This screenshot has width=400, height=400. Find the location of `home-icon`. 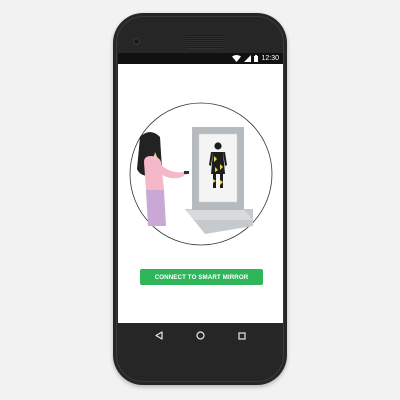

home-icon is located at coordinates (200, 335).